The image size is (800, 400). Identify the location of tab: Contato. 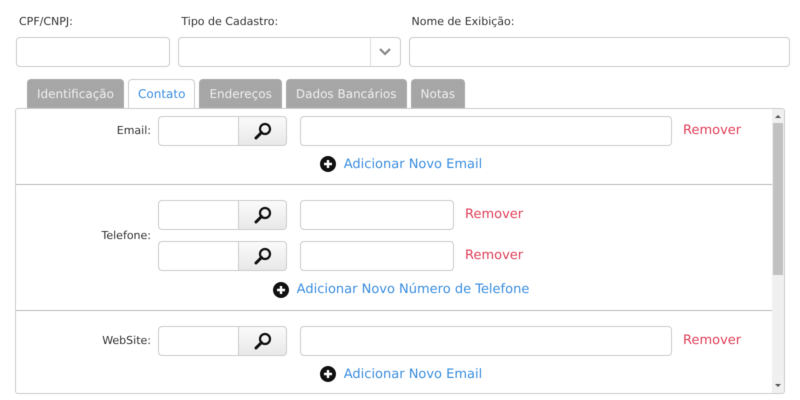
(162, 93).